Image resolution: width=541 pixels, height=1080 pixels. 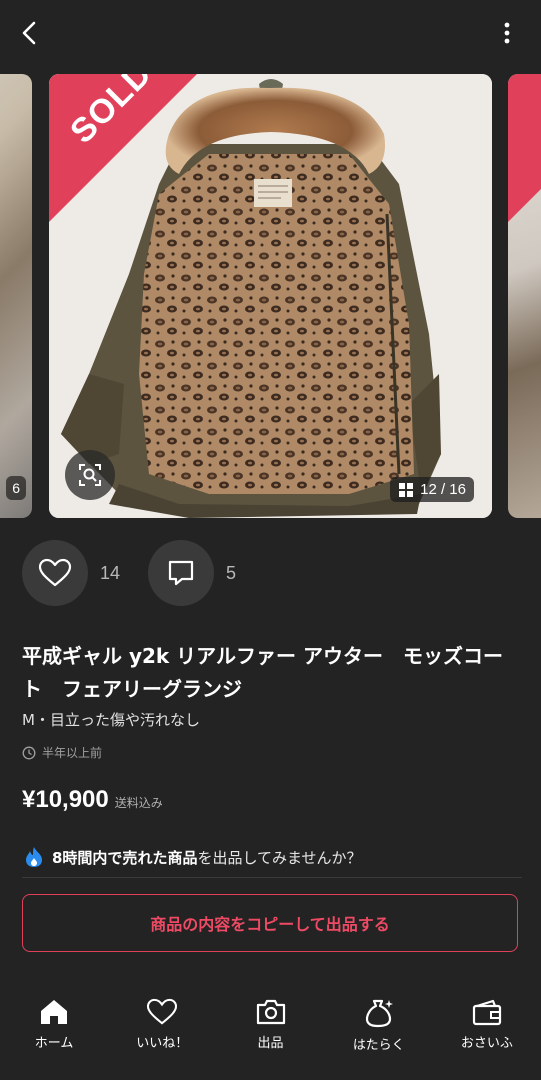 What do you see at coordinates (34, 857) in the screenshot?
I see `flame-icon` at bounding box center [34, 857].